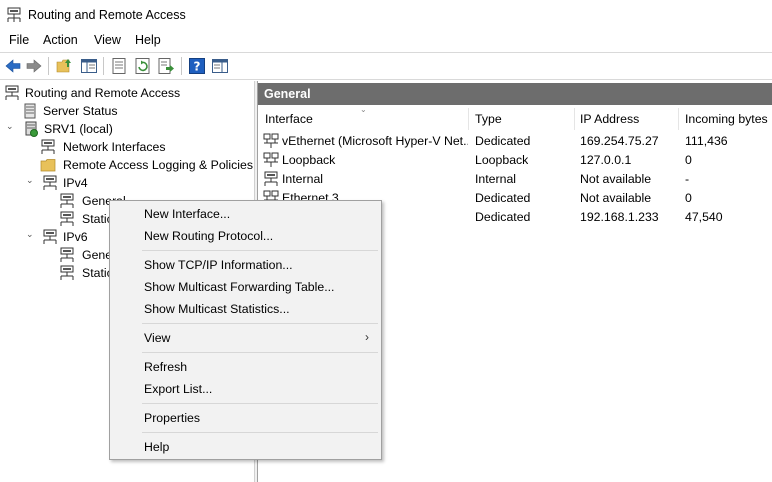 Image resolution: width=772 pixels, height=482 pixels. I want to click on tree-item-srv1: ⌄ SRV1 (local), so click(106, 129).